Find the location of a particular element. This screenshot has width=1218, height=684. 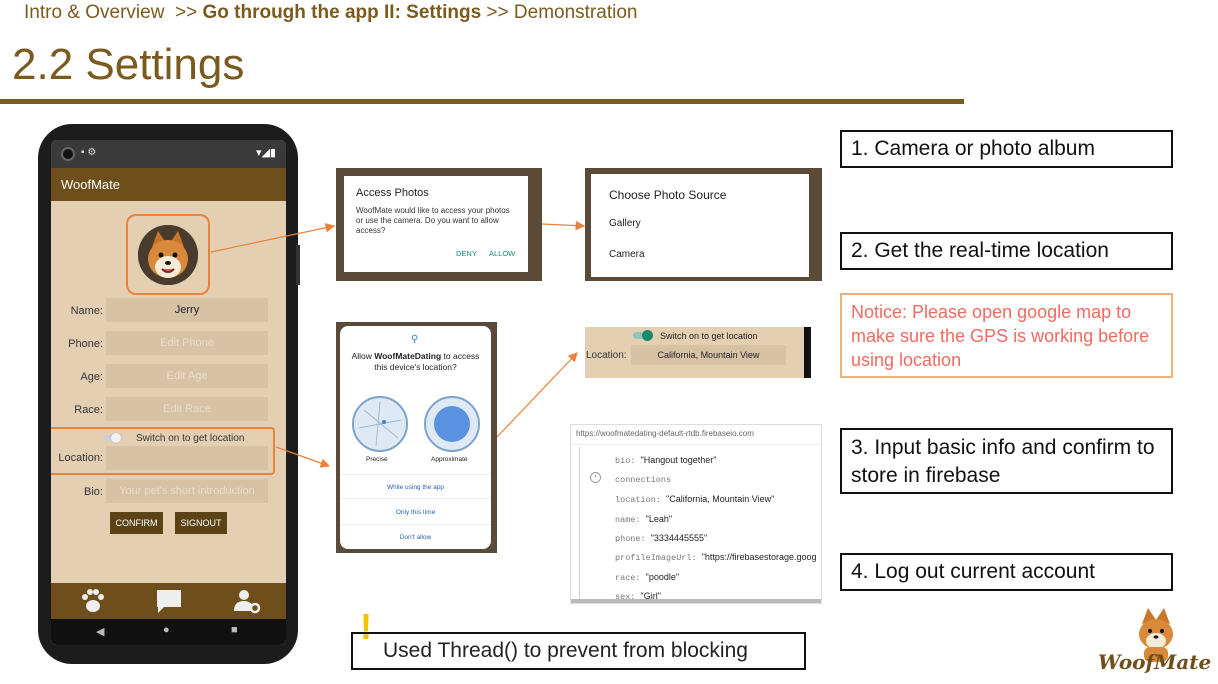

arrow-avatar-to-access is located at coordinates (273, 238).